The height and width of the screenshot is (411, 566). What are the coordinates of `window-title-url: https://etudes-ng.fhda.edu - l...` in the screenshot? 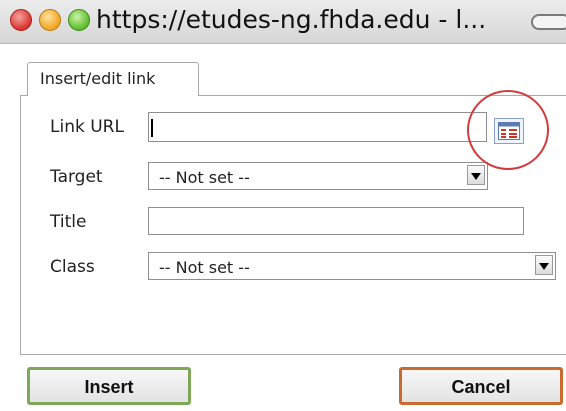 It's located at (291, 19).